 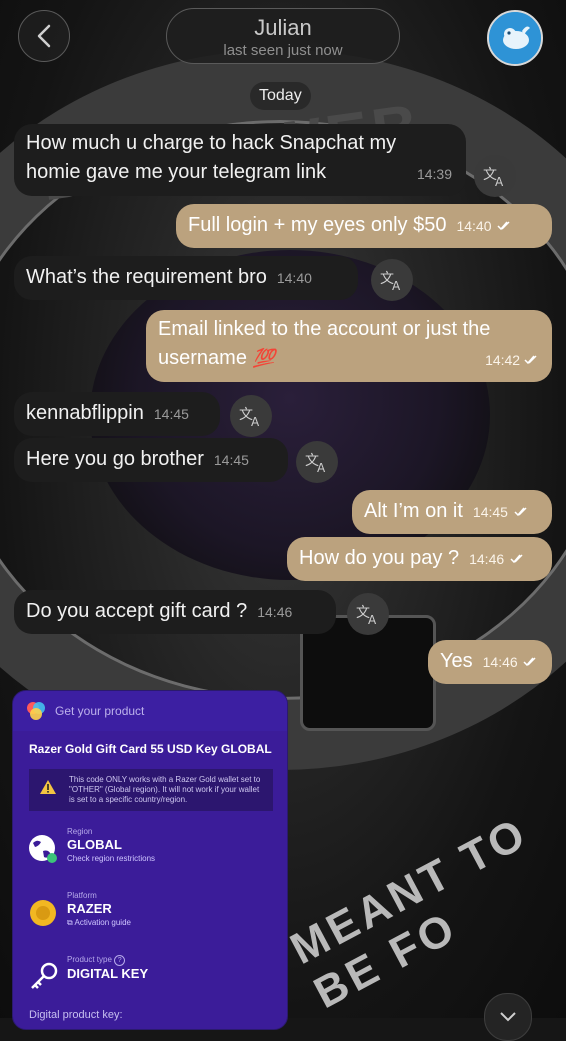 I want to click on message-incoming: kennabflippin 14:45, so click(x=117, y=414).